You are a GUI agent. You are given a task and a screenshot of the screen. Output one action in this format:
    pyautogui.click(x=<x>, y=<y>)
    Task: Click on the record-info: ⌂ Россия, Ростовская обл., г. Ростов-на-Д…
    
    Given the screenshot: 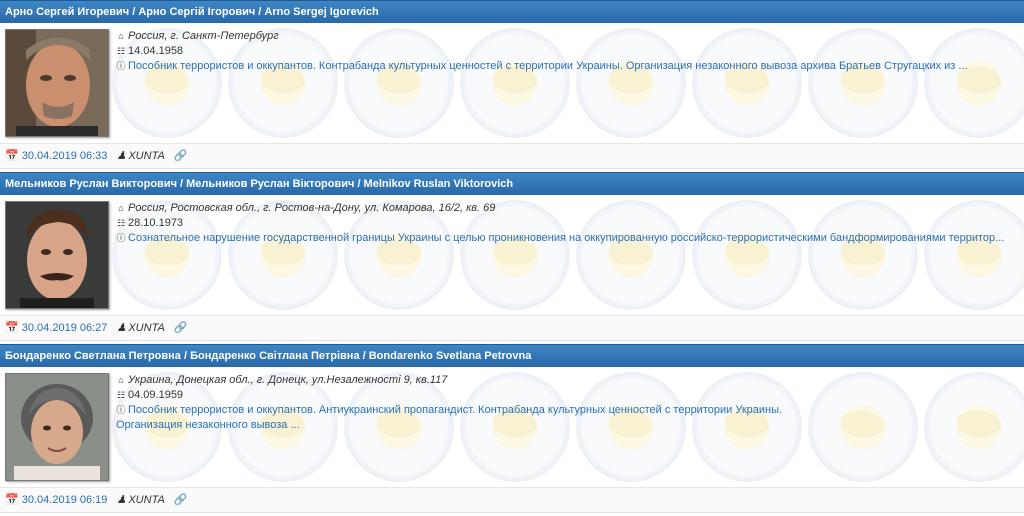 What is the action you would take?
    pyautogui.click(x=567, y=223)
    